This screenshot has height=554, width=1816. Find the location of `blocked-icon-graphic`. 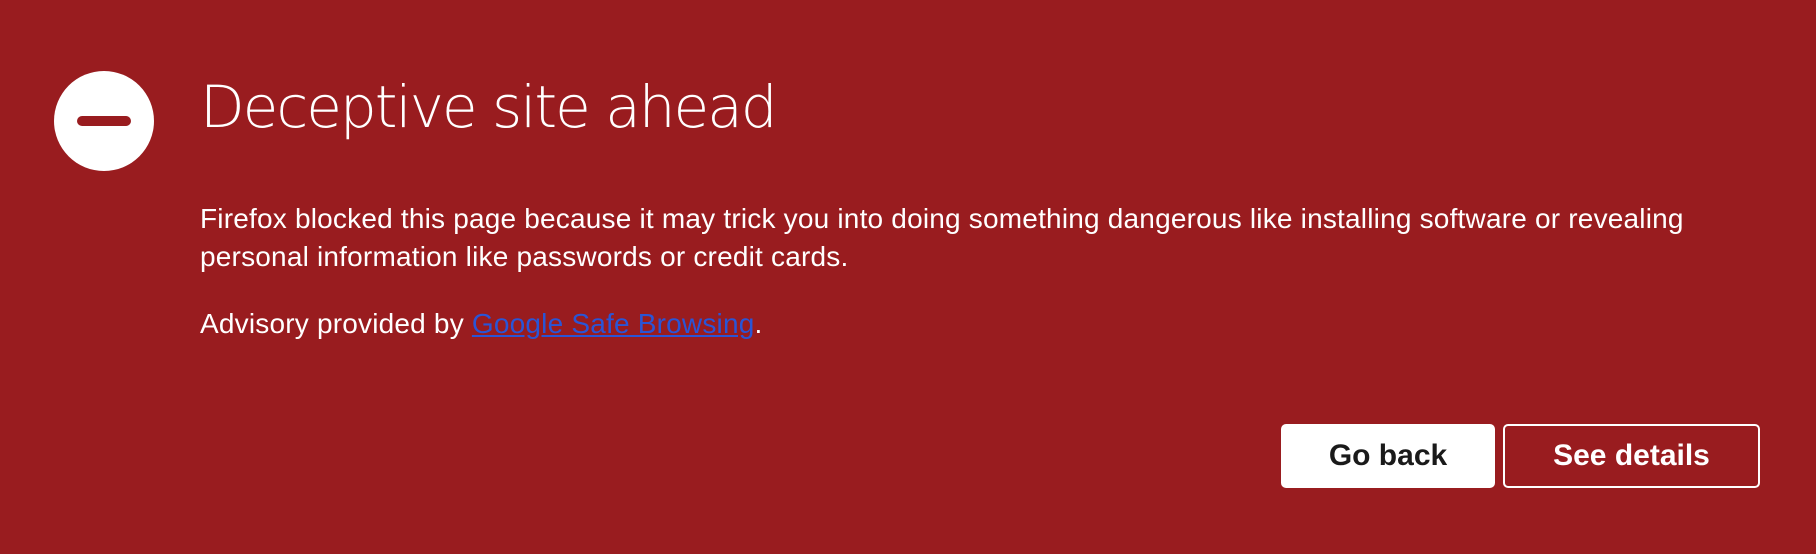

blocked-icon-graphic is located at coordinates (104, 121).